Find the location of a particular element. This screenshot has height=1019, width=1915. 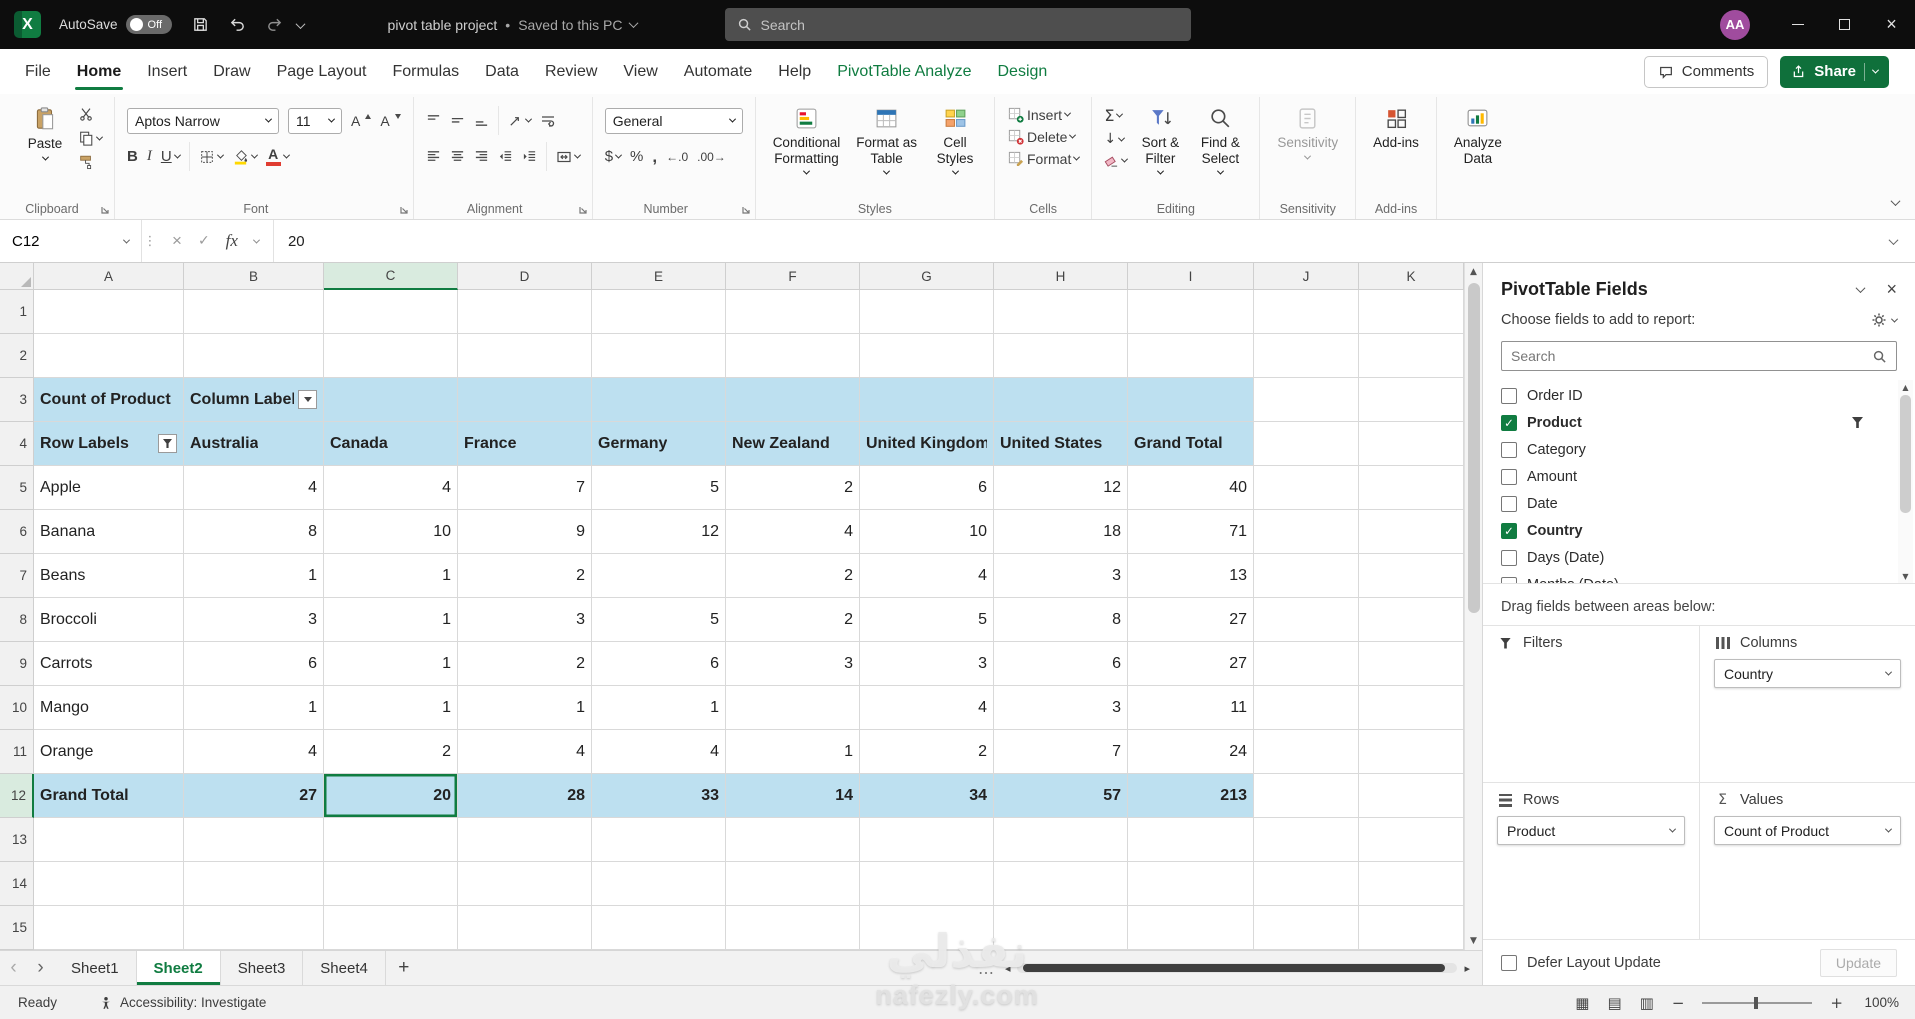

menu-tab-automate: Automate is located at coordinates (718, 71).